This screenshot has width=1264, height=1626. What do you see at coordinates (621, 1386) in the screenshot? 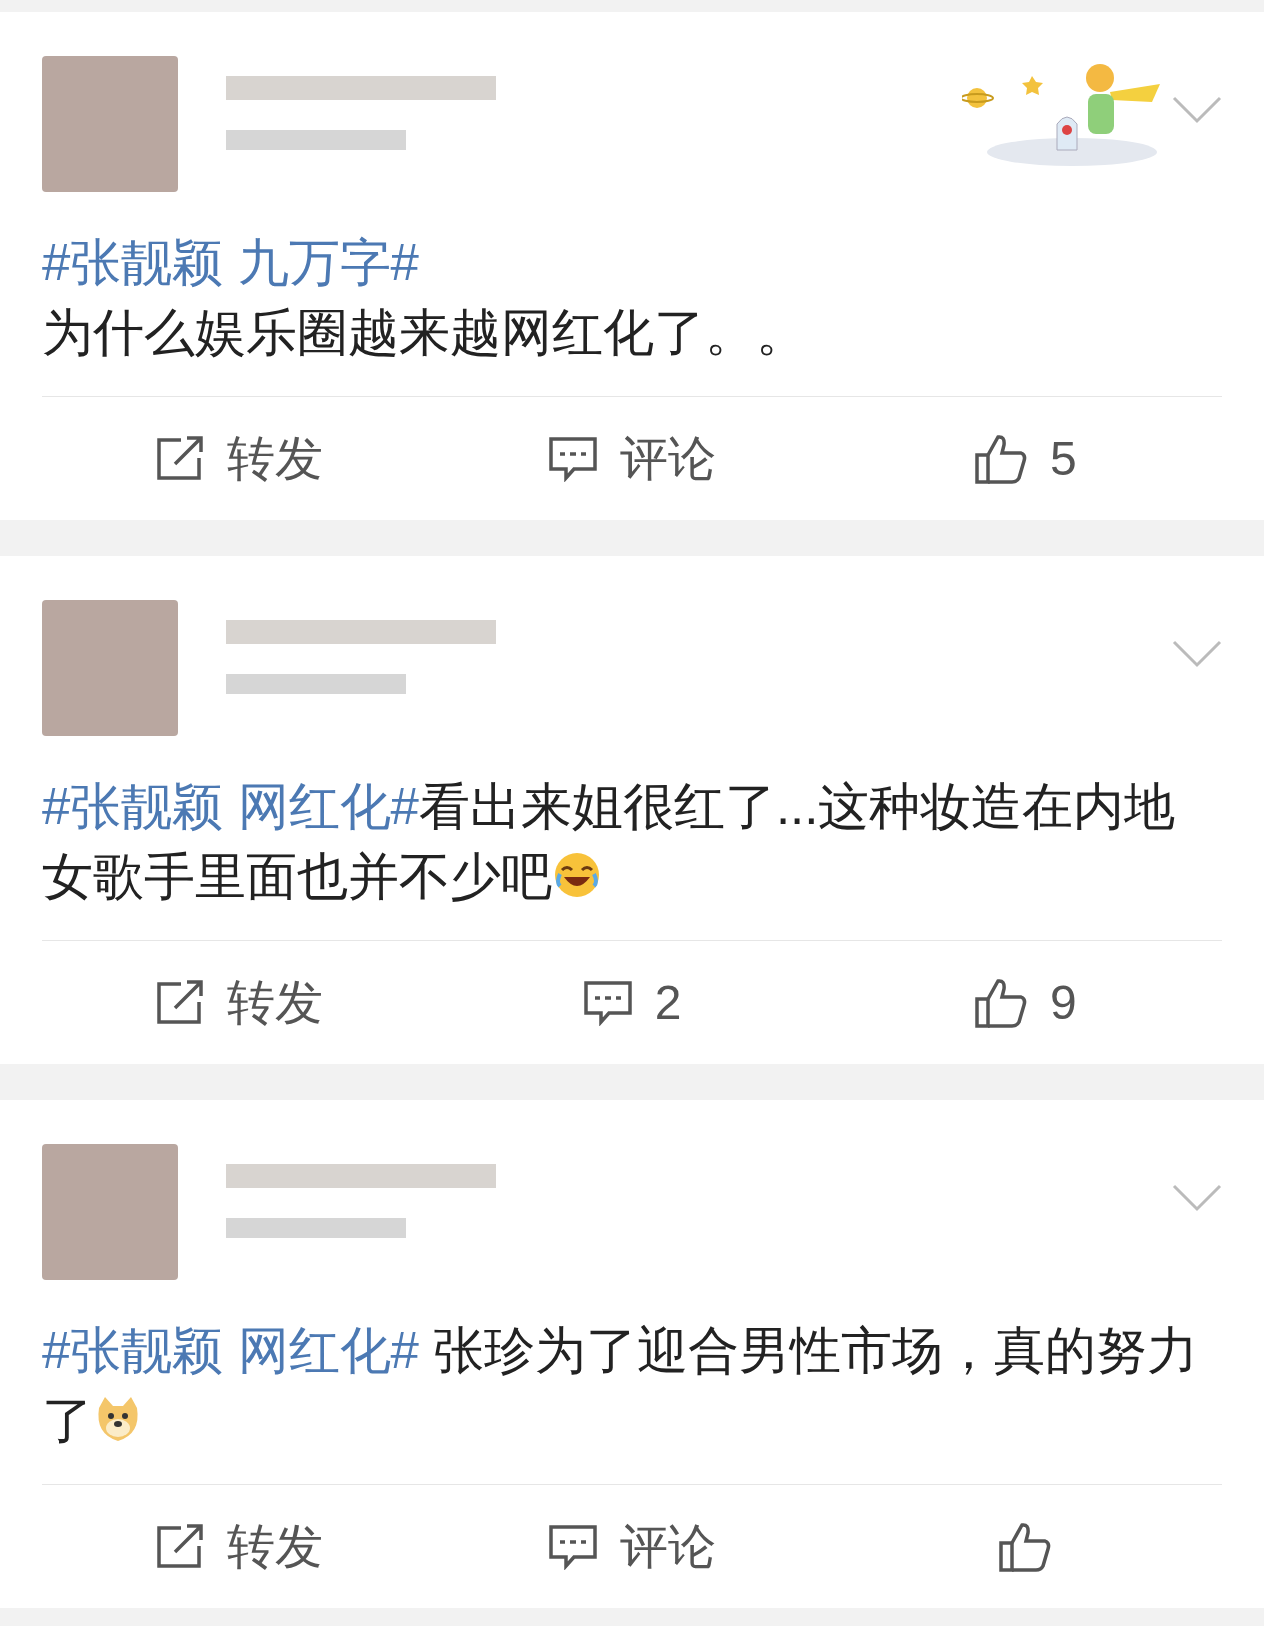
I see `post-text: #张靓颖 网红化# 张珍为了迎合男性市场，真的努力了` at bounding box center [621, 1386].